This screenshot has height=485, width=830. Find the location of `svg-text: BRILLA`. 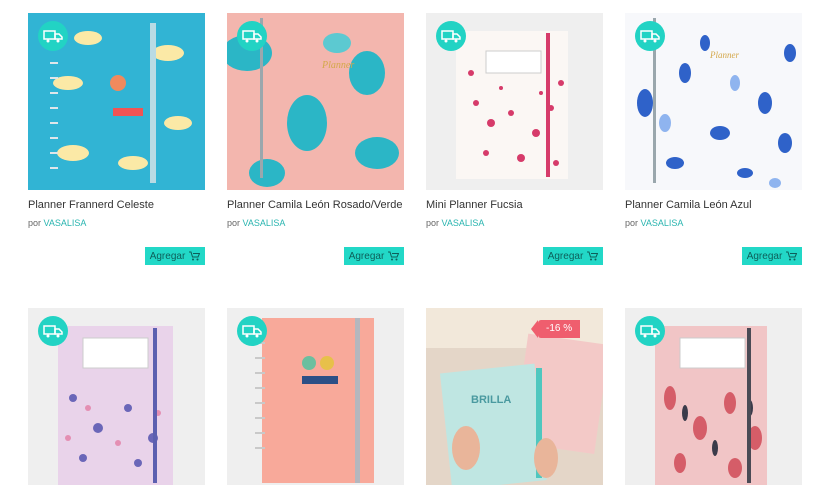

svg-text: BRILLA is located at coordinates (491, 400).